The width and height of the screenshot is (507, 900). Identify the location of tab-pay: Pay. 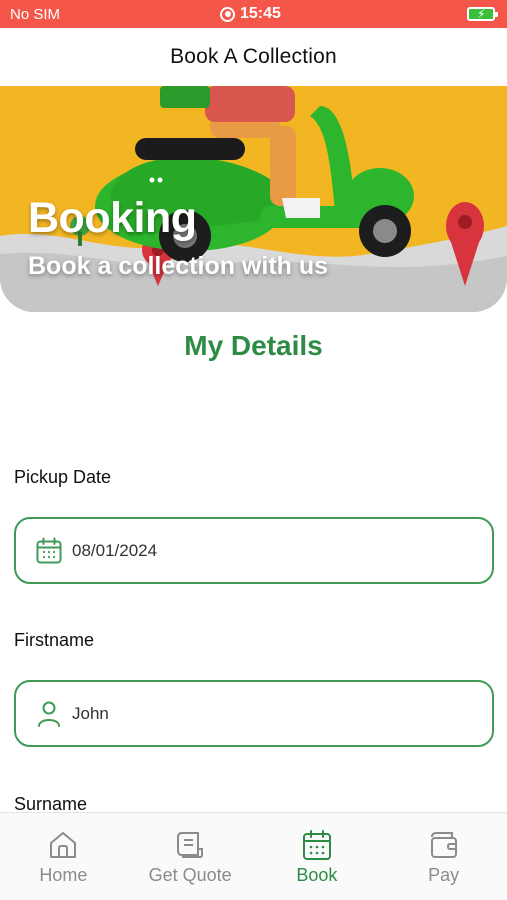
(443, 856).